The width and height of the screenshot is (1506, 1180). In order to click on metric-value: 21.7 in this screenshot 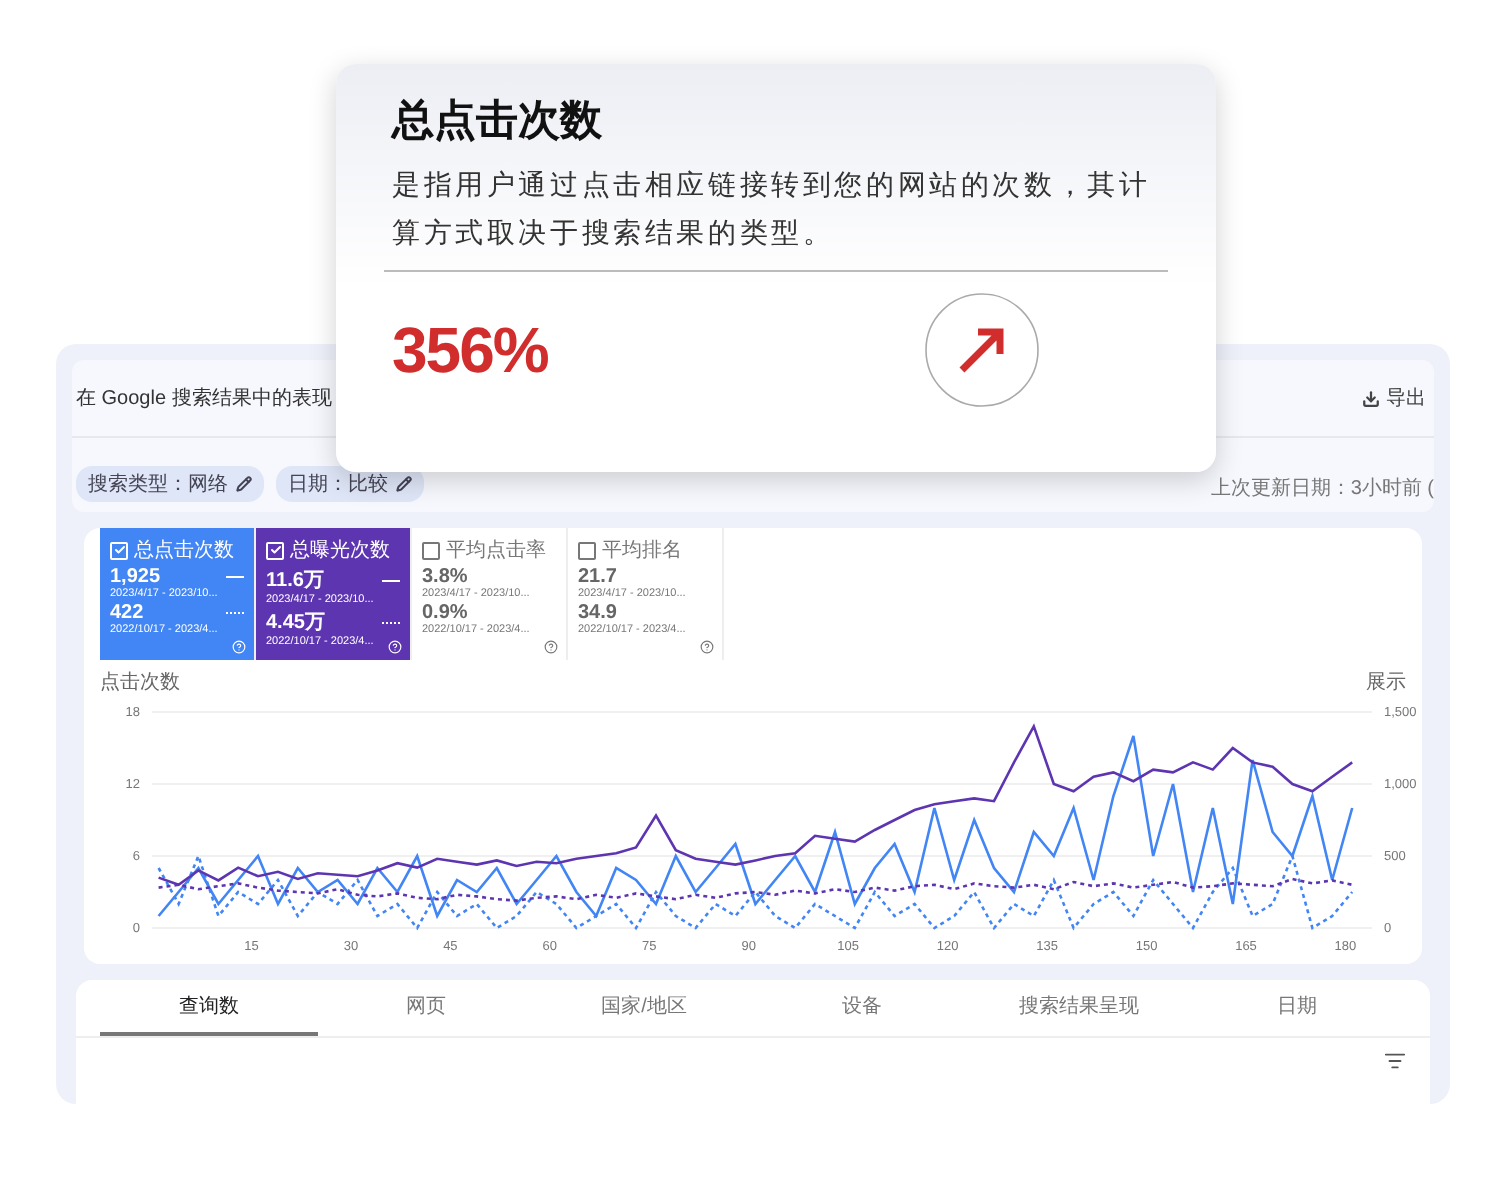, I will do `click(597, 577)`.